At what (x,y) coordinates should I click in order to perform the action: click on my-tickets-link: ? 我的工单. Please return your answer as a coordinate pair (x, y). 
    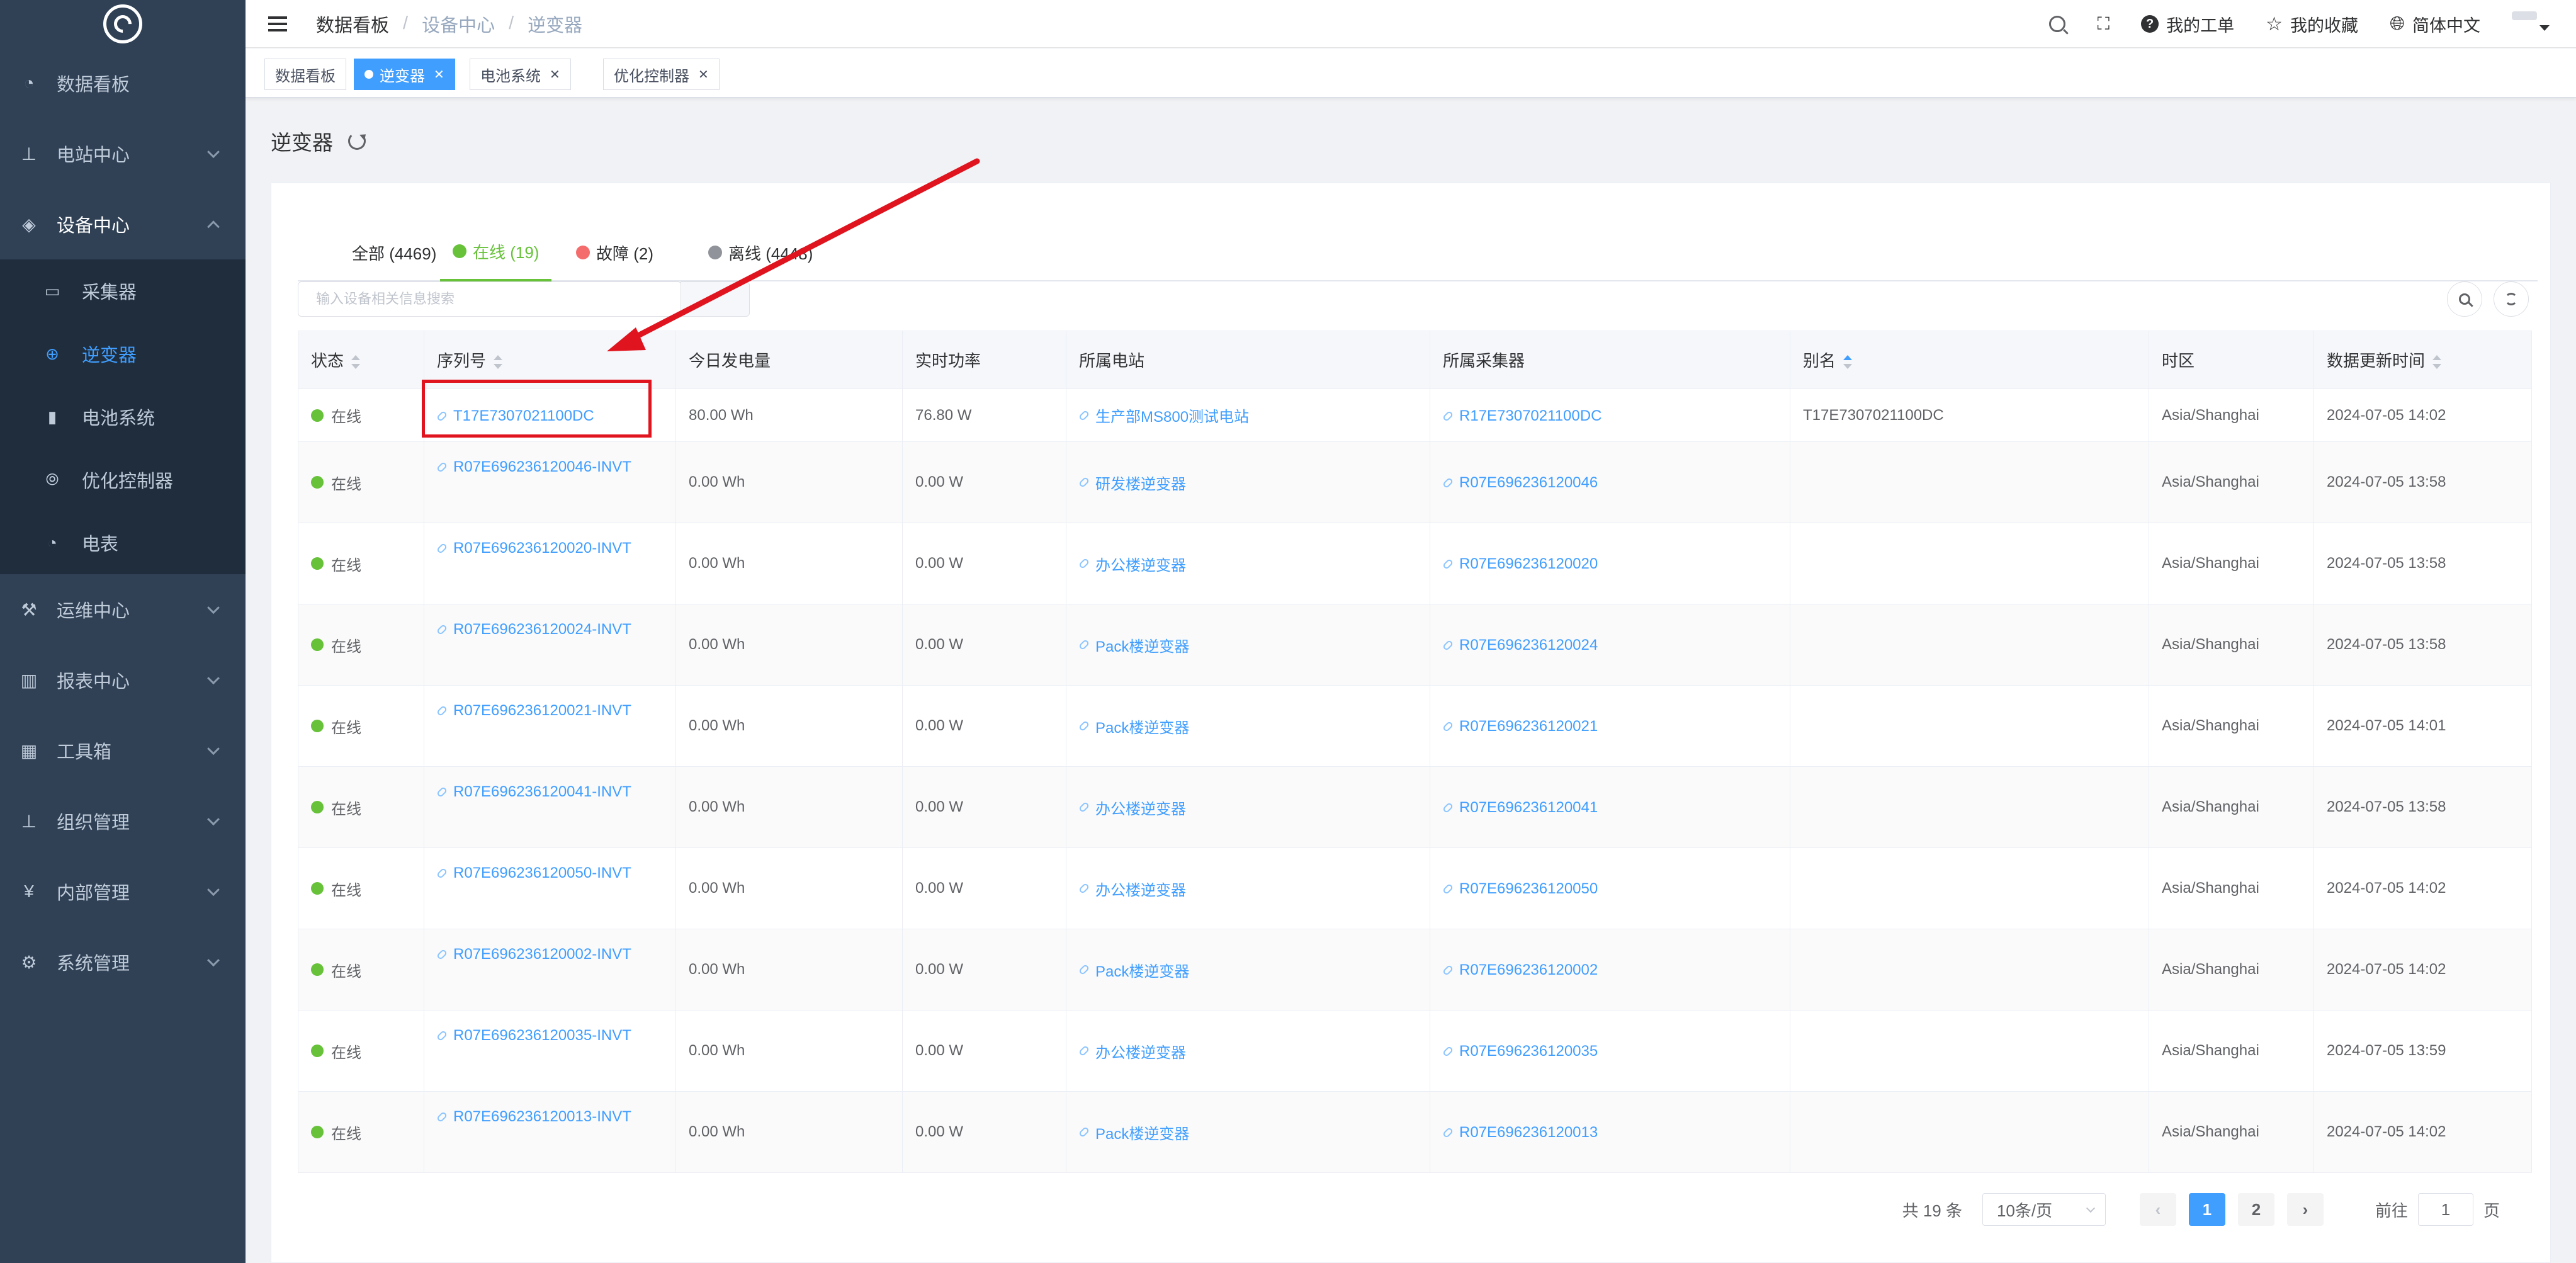
    Looking at the image, I should click on (2187, 24).